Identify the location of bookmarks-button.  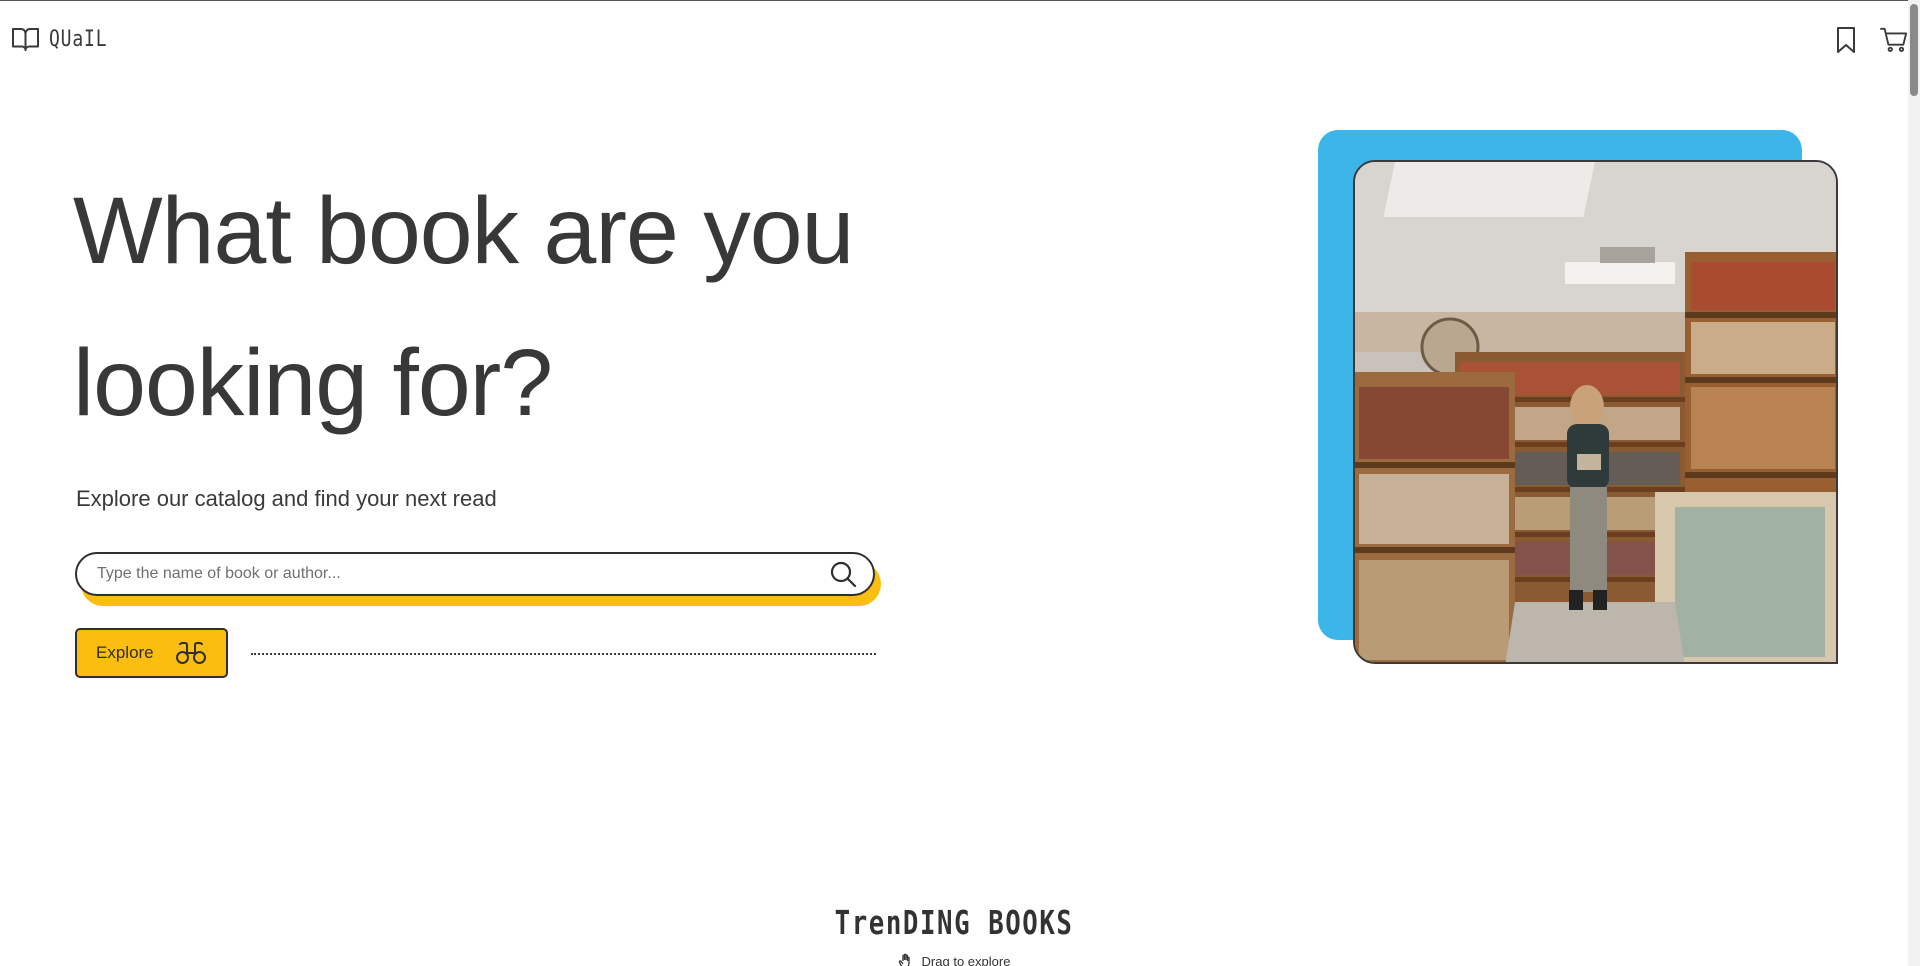
(1846, 40).